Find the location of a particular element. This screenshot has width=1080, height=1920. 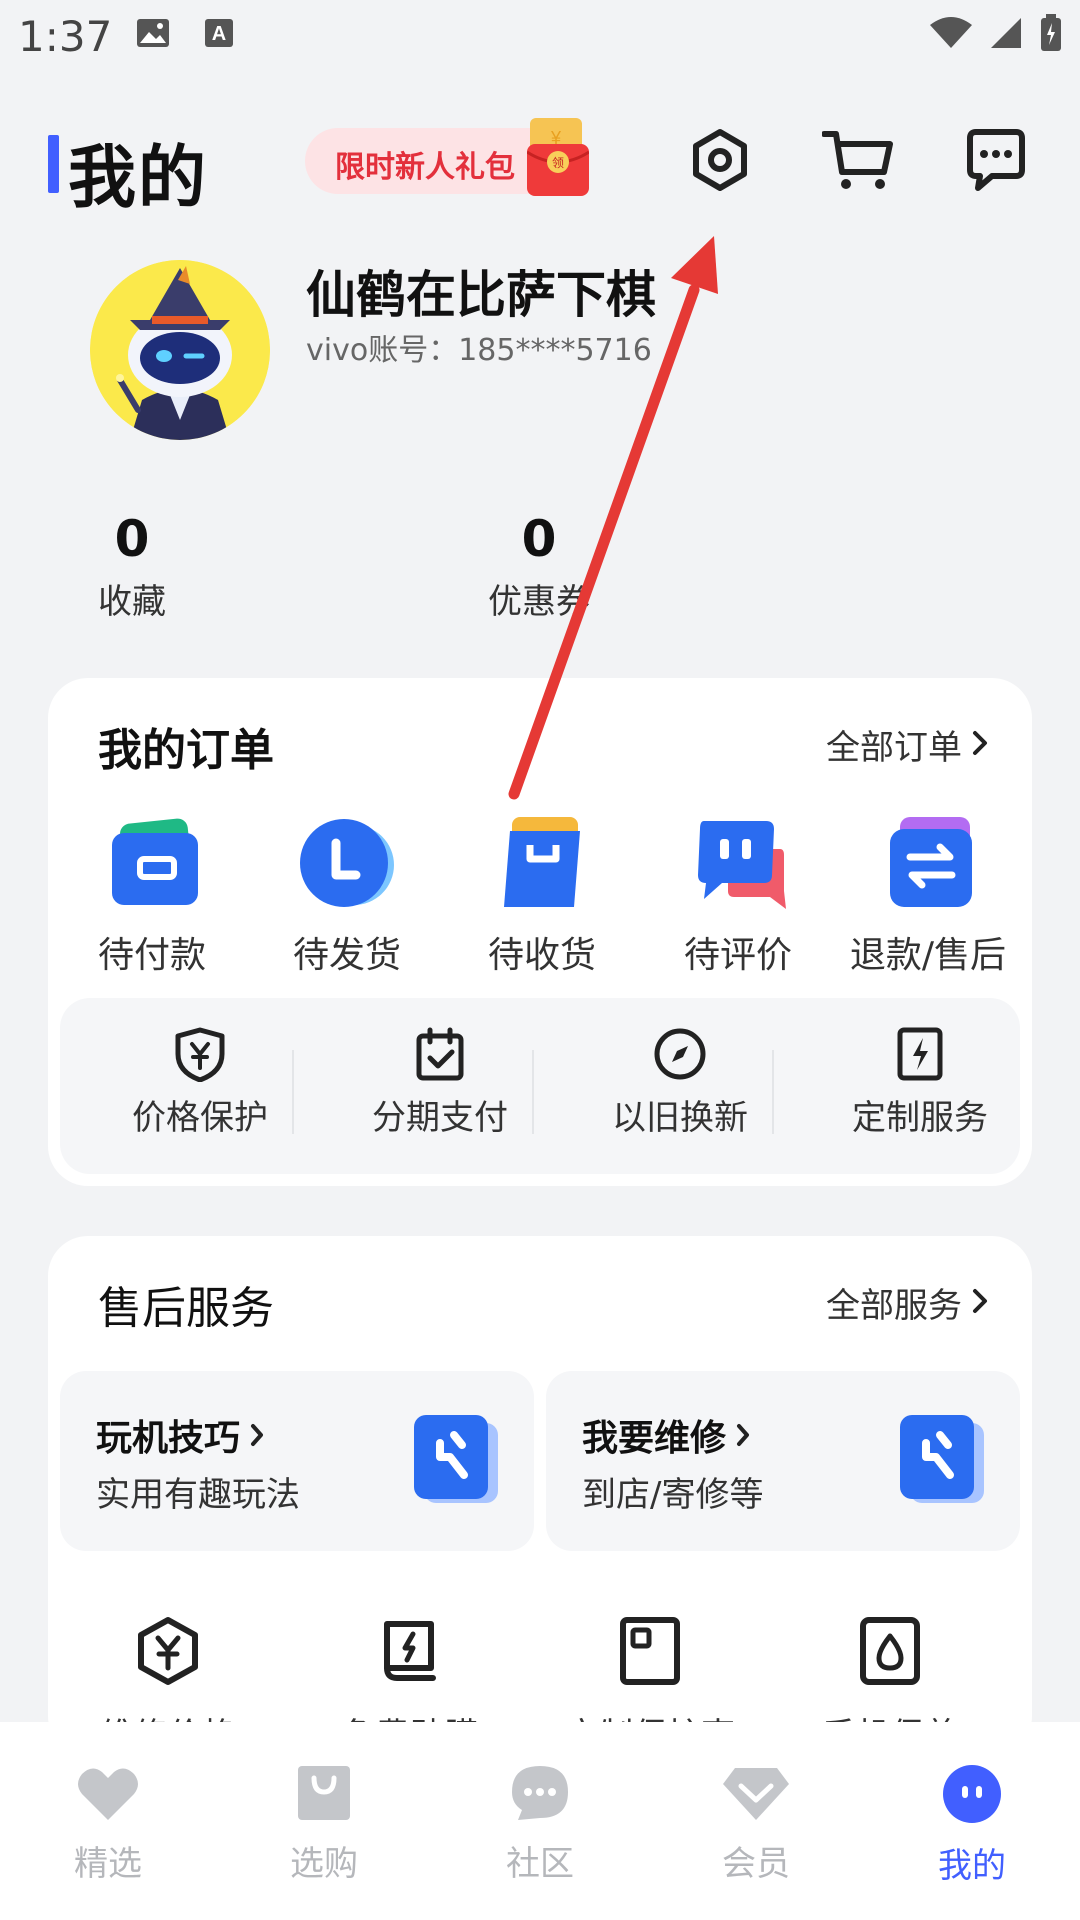

chat-bubble-icon is located at coordinates (540, 1795).